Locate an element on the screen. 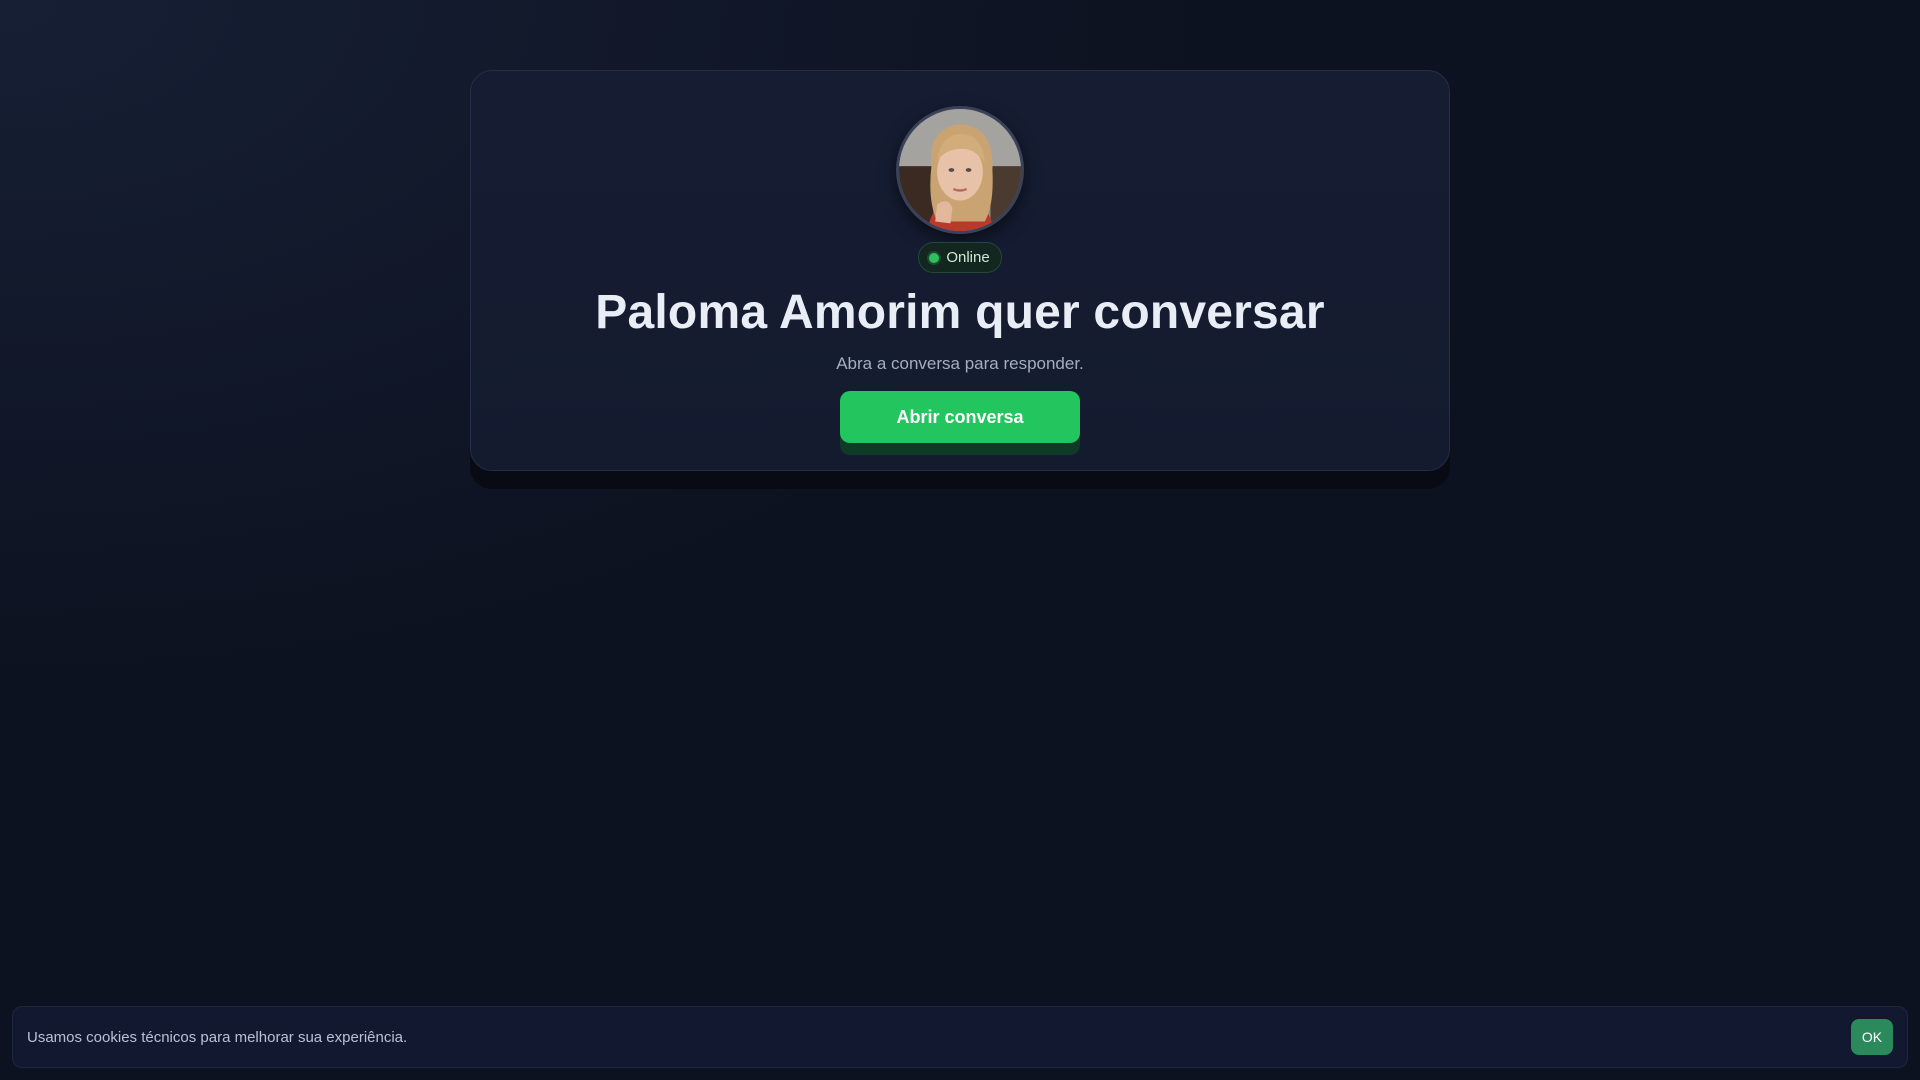 The image size is (1920, 1080). cookie-accept-button: OK is located at coordinates (1872, 1037).